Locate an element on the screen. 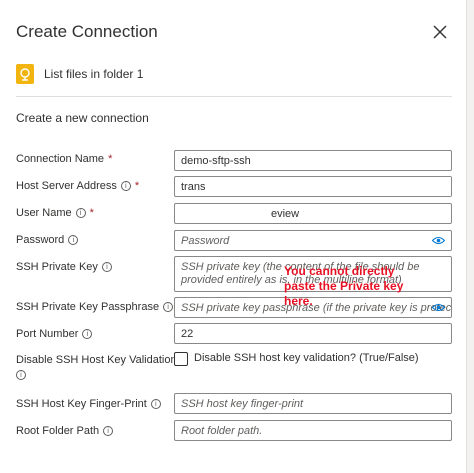  redaction is located at coordinates (354, 186).